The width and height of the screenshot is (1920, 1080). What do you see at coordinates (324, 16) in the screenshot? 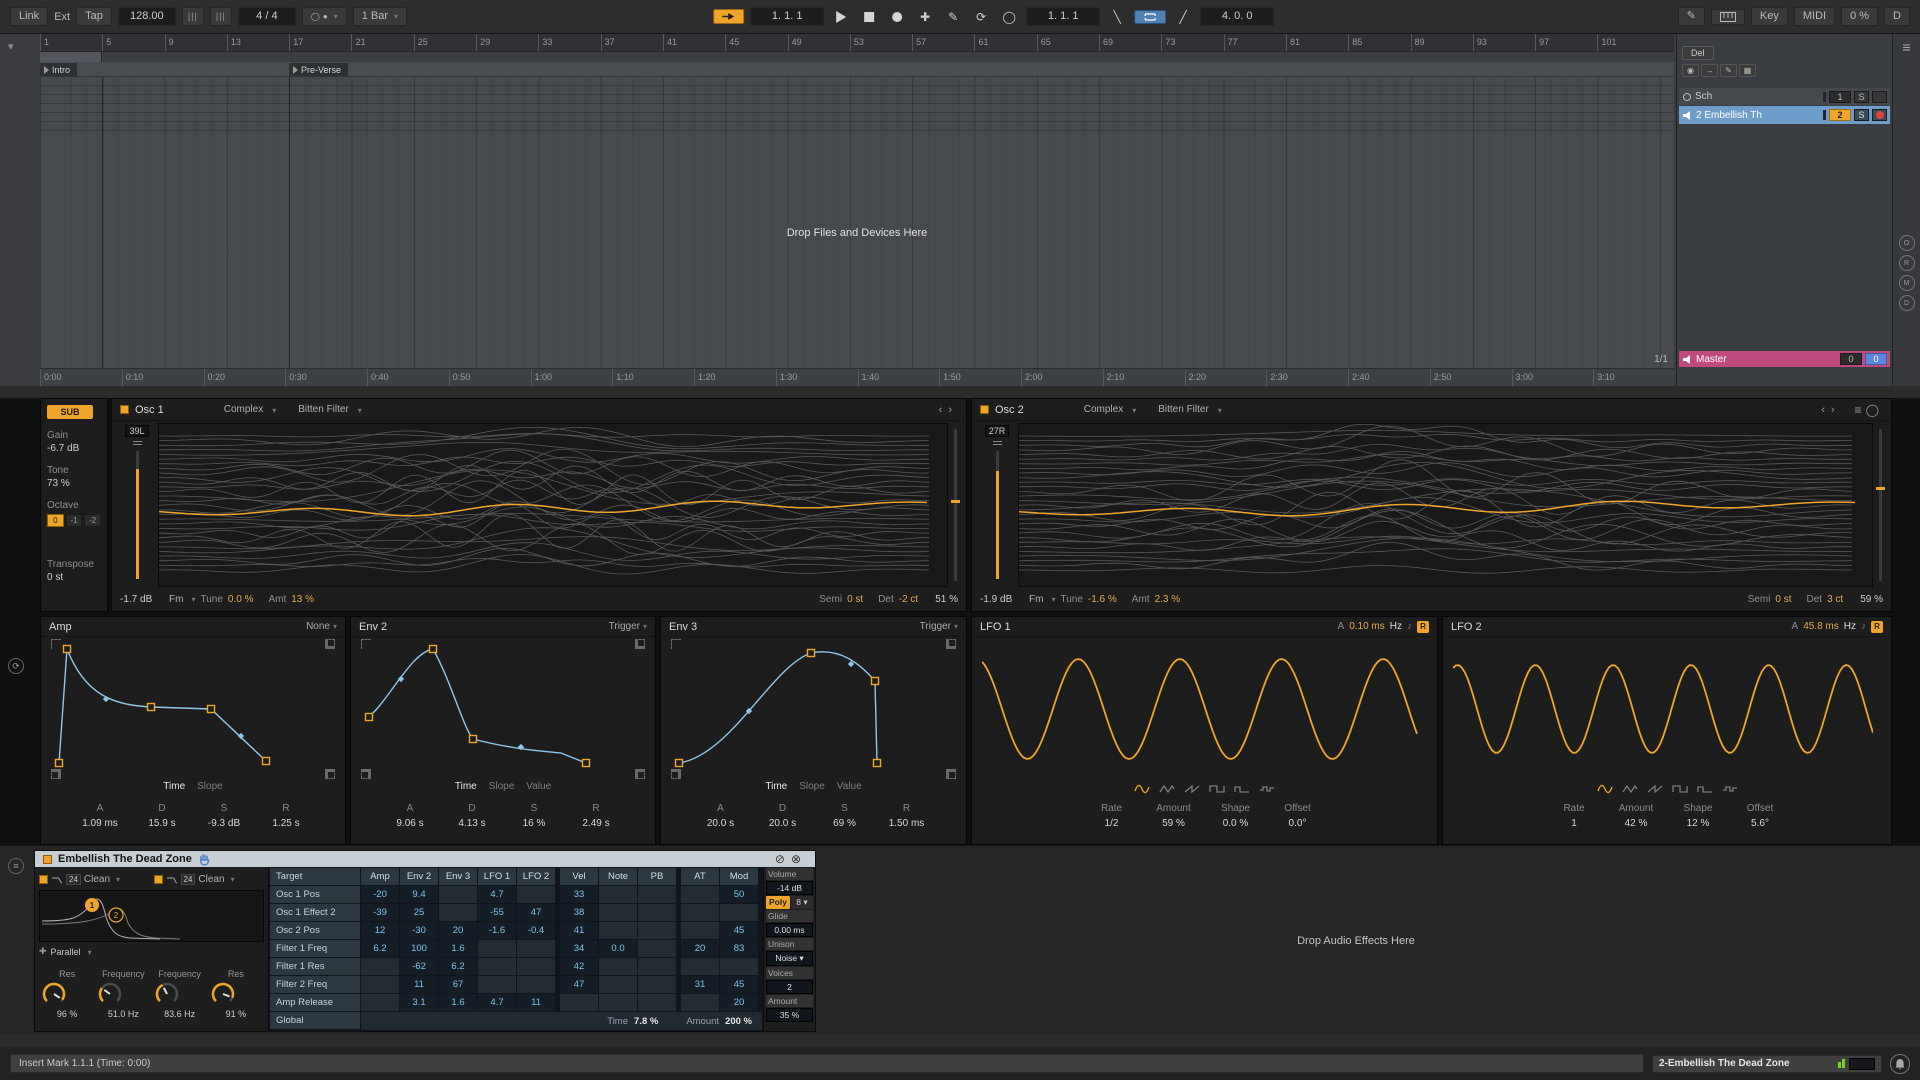
I see `metronome-button: ◯ ●` at bounding box center [324, 16].